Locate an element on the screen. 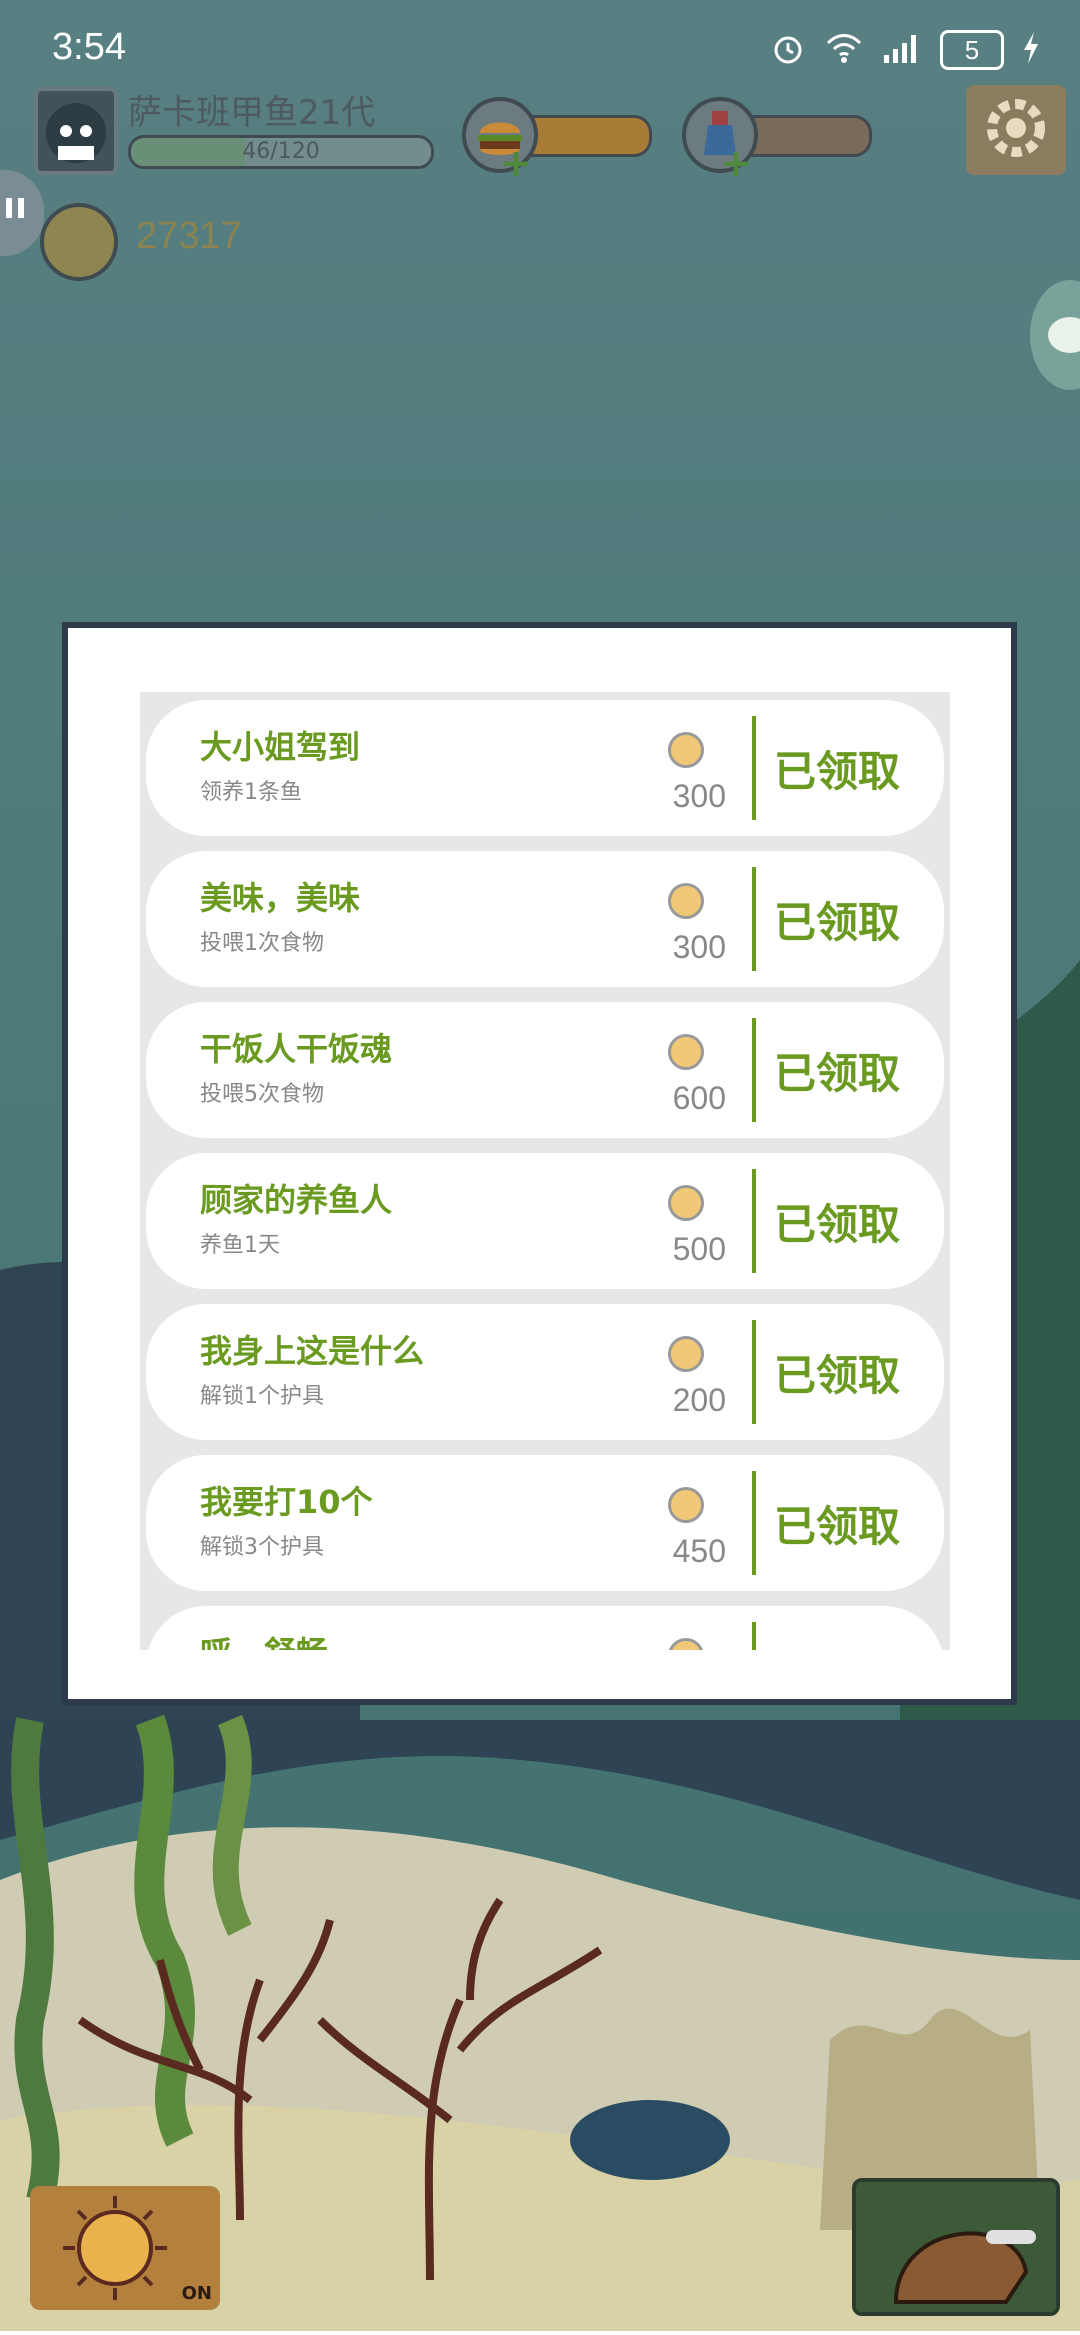 Image resolution: width=1080 pixels, height=2335 pixels. coin-count: 27317 is located at coordinates (189, 236).